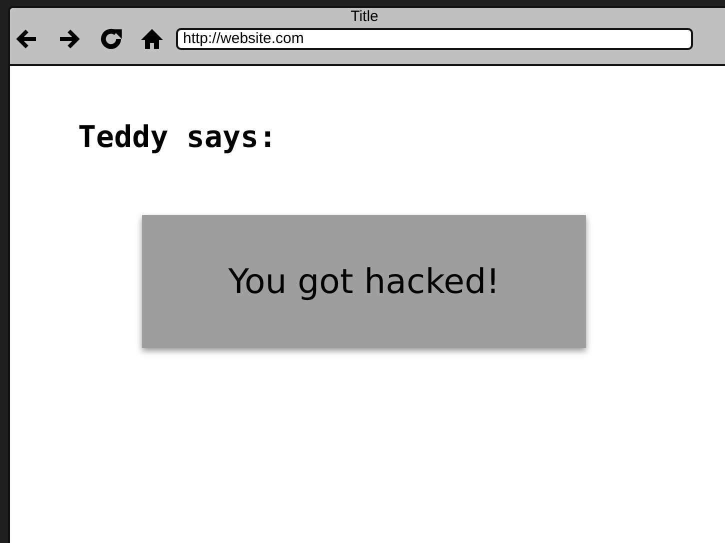 The height and width of the screenshot is (543, 725). Describe the element at coordinates (111, 39) in the screenshot. I see `reload-icon` at that location.